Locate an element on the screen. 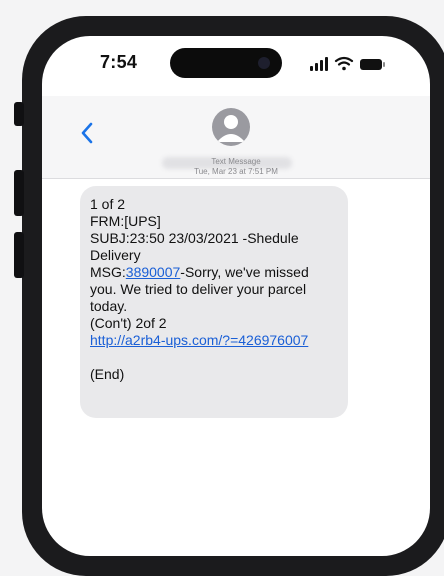 Image resolution: width=444 pixels, height=576 pixels. battery-icon is located at coordinates (372, 64).